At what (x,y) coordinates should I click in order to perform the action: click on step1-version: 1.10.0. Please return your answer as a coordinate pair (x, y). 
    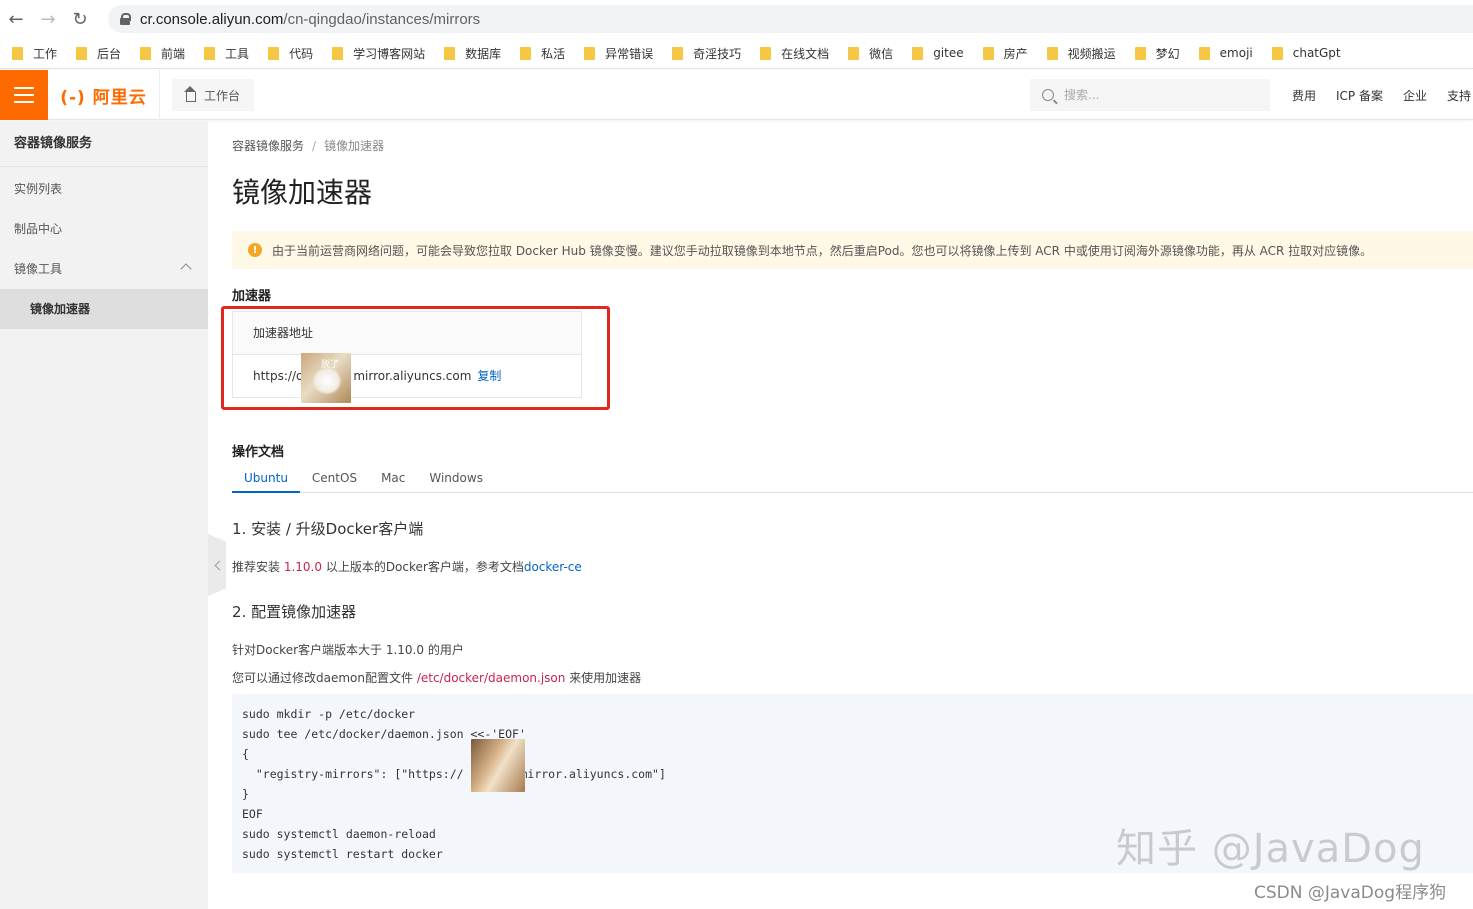
    Looking at the image, I should click on (302, 567).